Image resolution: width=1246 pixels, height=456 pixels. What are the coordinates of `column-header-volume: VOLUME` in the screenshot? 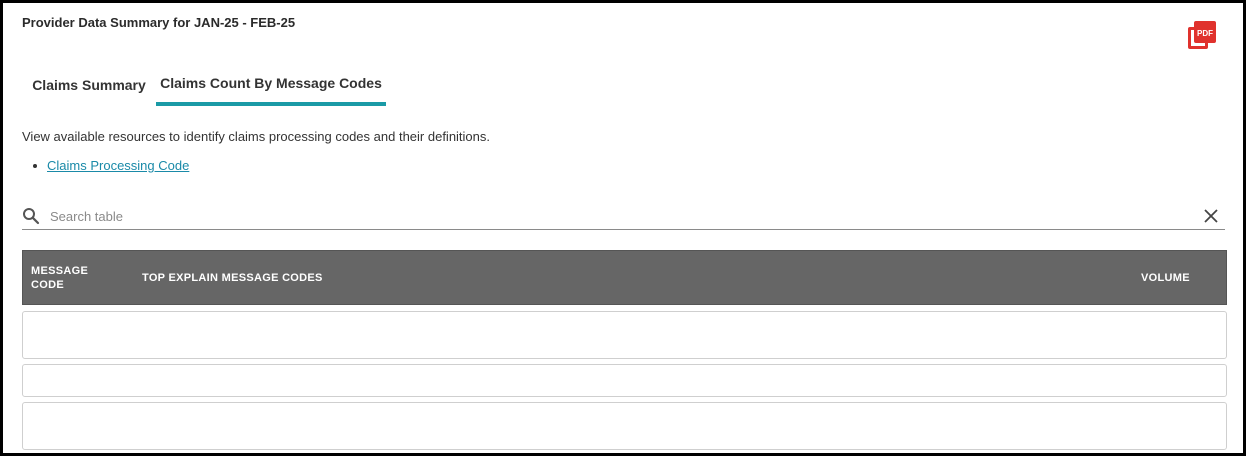 It's located at (1176, 277).